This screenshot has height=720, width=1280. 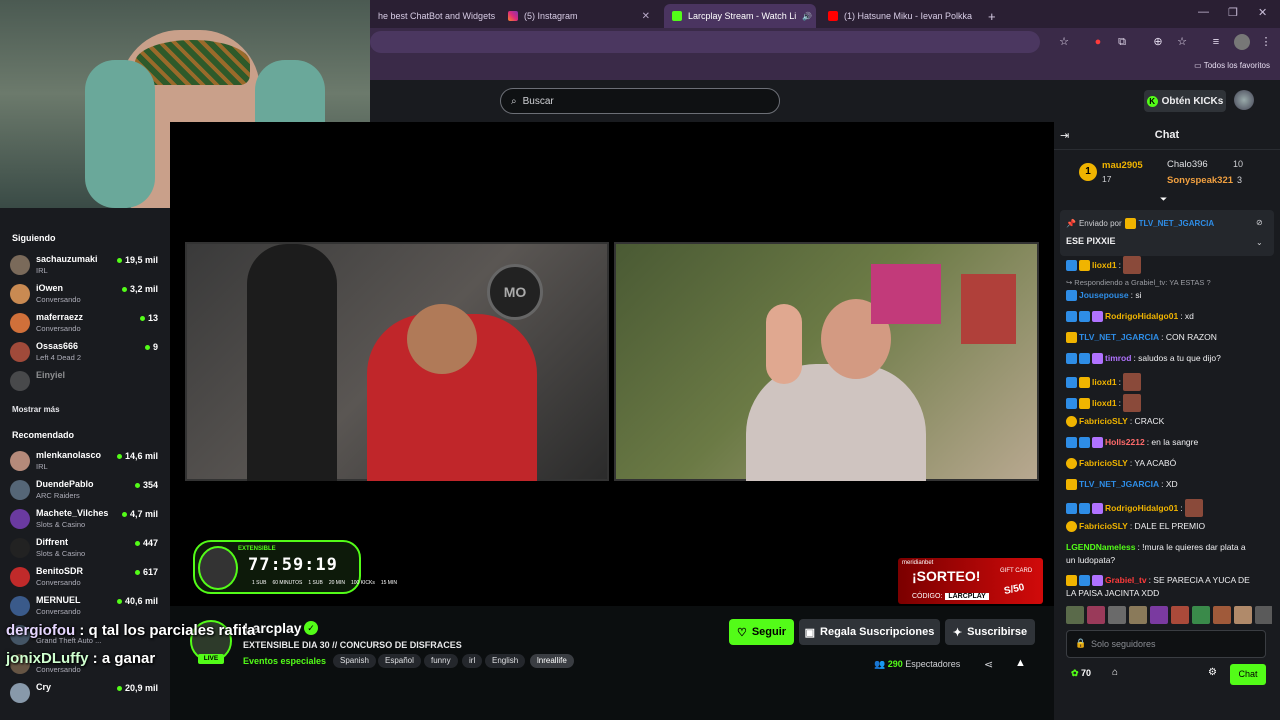 What do you see at coordinates (85, 491) in the screenshot?
I see `sidebar-channel: DuendePablo ARC Raiders 354` at bounding box center [85, 491].